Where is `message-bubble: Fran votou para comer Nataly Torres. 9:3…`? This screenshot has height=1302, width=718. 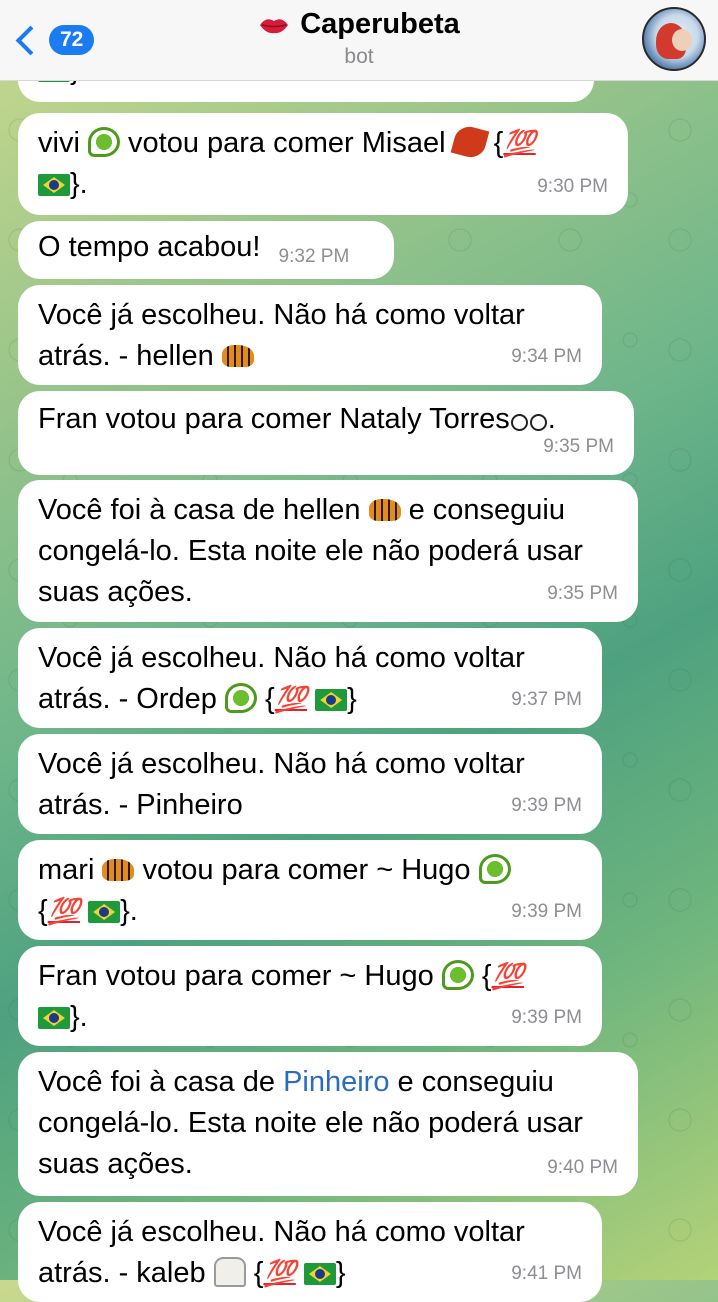
message-bubble: Fran votou para comer Nataly Torres. 9:3… is located at coordinates (326, 433).